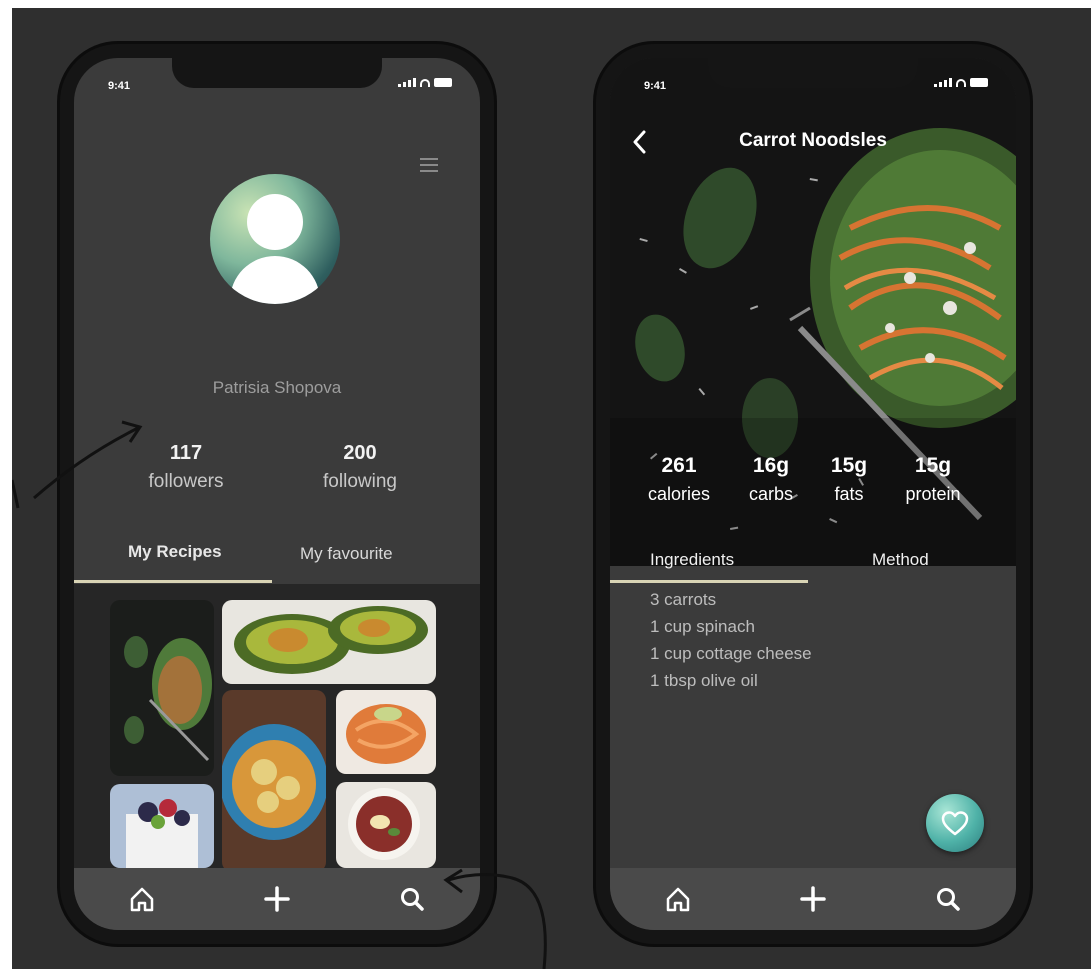 This screenshot has width=1091, height=969. I want to click on followers-label: followers, so click(186, 481).